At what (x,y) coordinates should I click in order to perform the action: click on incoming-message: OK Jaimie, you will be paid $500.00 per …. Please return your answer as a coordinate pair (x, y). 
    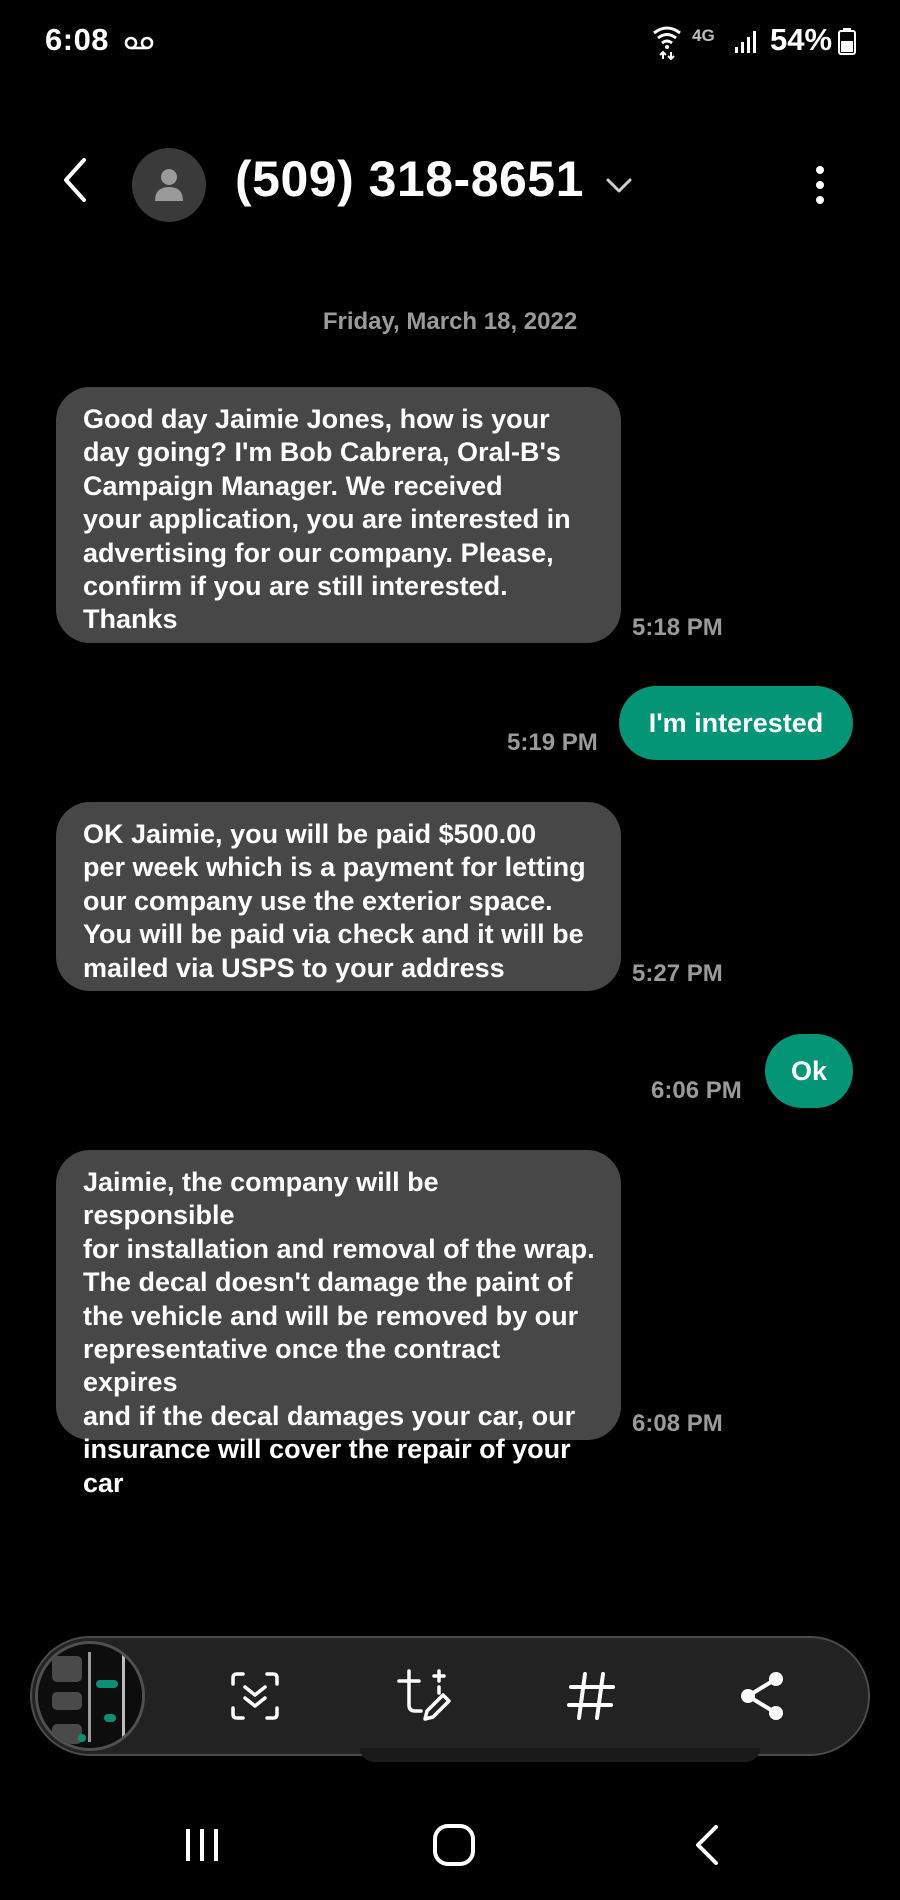
    Looking at the image, I should click on (338, 896).